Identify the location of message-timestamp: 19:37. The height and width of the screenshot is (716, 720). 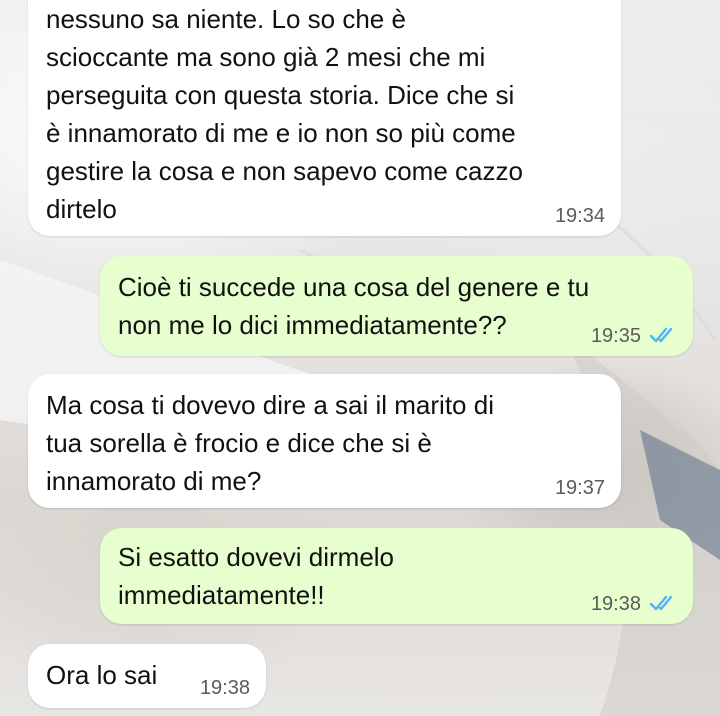
(579, 488).